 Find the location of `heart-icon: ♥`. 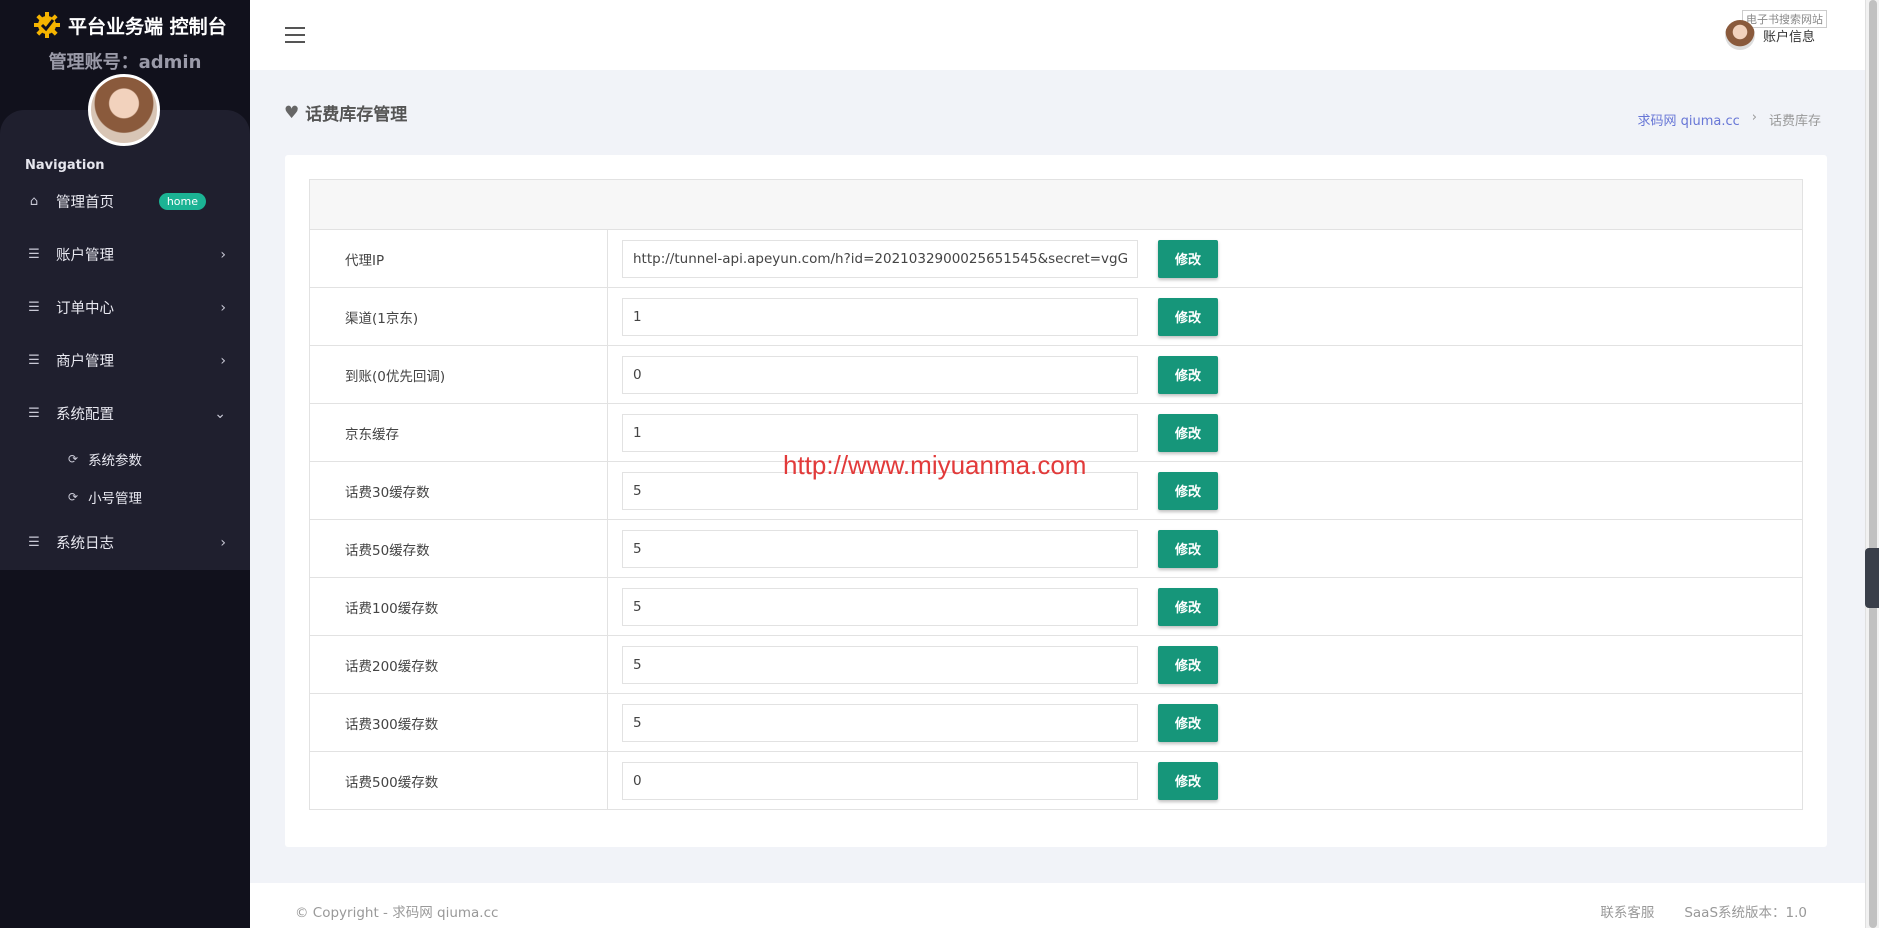

heart-icon: ♥ is located at coordinates (292, 112).